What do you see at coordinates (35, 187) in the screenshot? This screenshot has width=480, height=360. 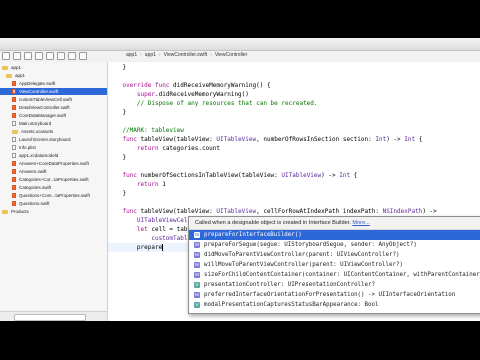 I see `file-tree-label: Categories.swift` at bounding box center [35, 187].